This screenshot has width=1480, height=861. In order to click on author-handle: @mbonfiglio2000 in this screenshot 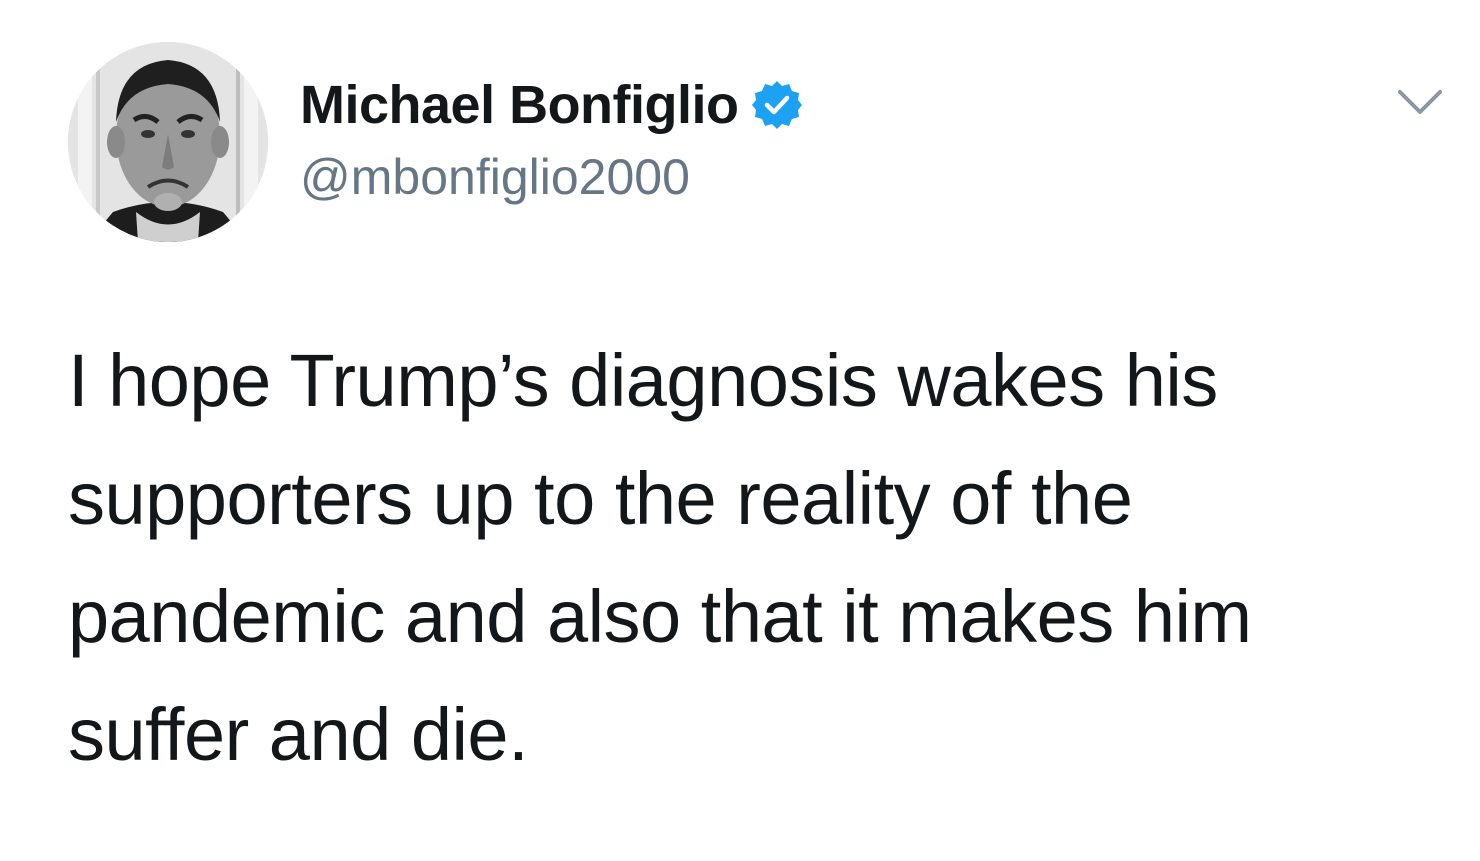, I will do `click(495, 177)`.